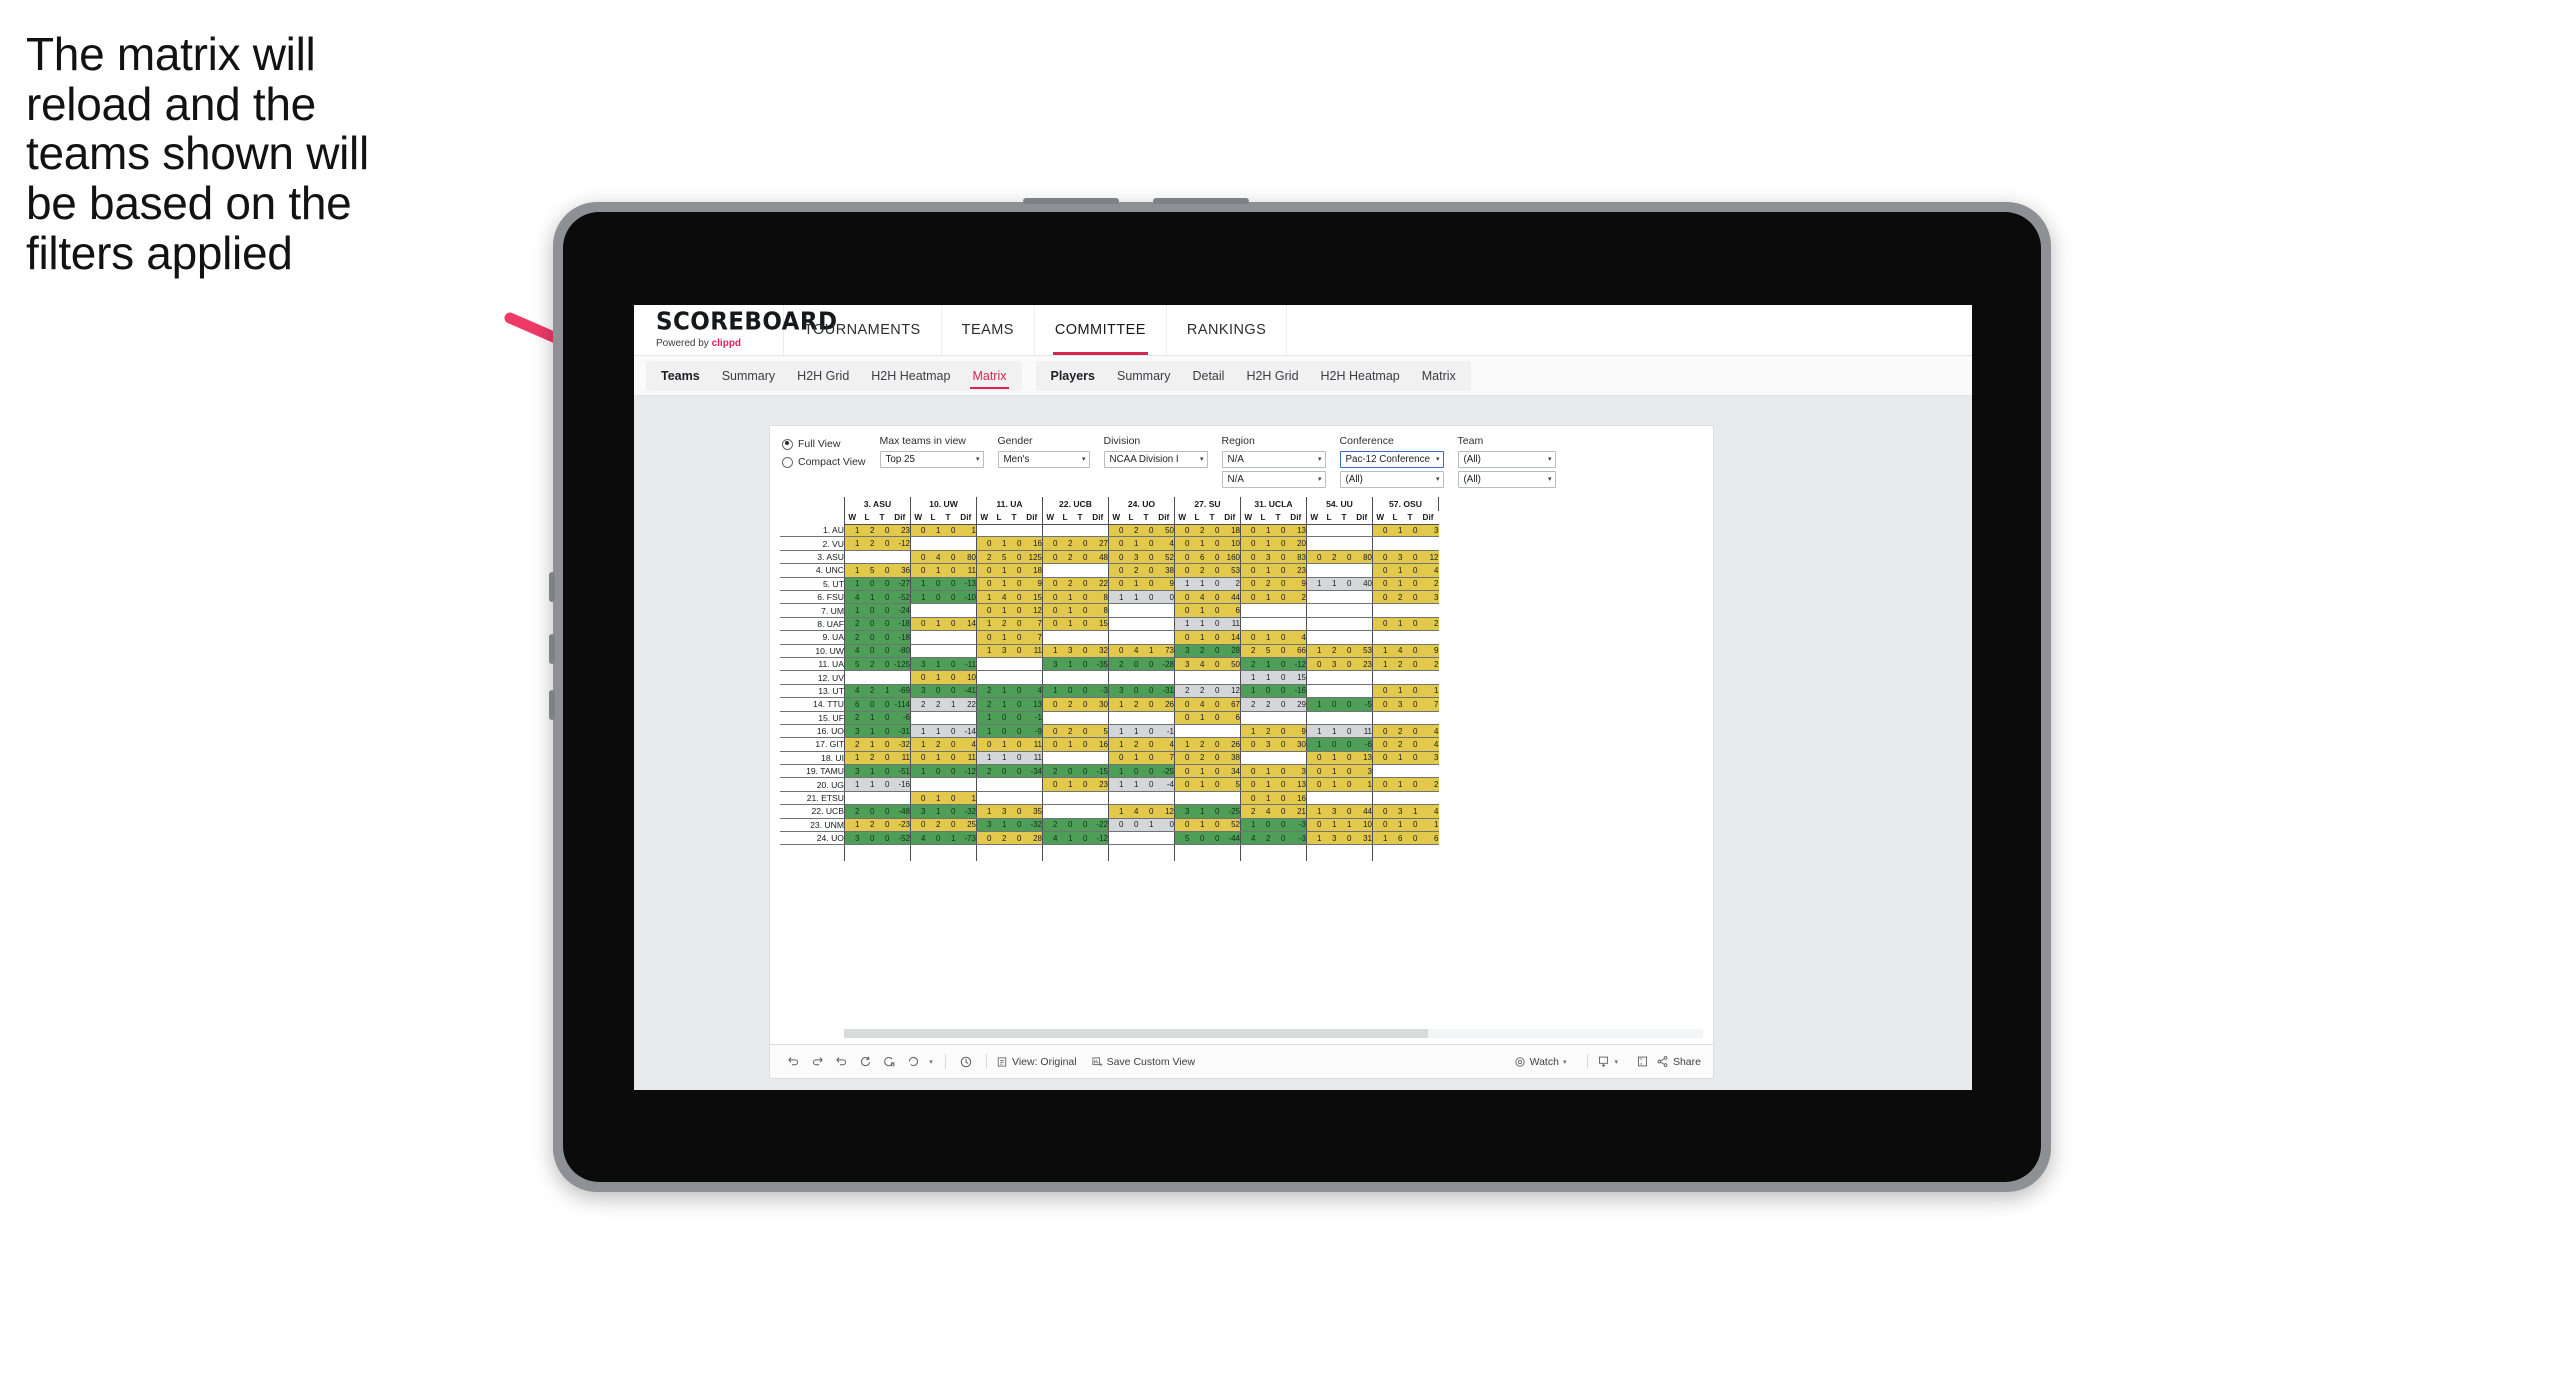 Image resolution: width=2568 pixels, height=1382 pixels. I want to click on refresh-icon, so click(865, 1062).